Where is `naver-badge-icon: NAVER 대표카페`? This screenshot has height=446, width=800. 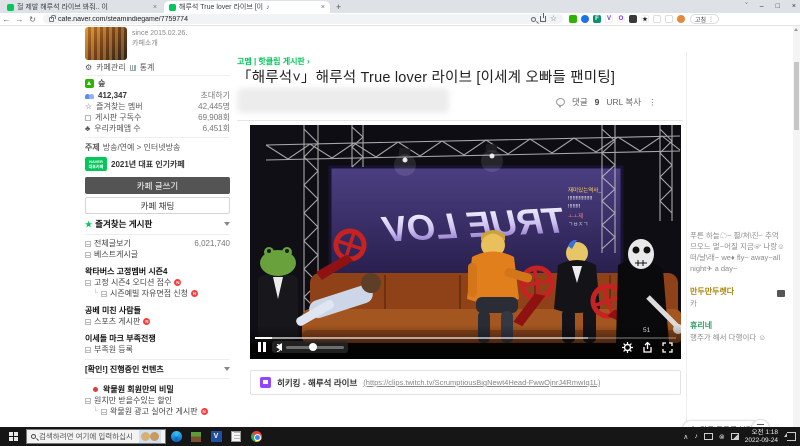 naver-badge-icon: NAVER 대표카페 is located at coordinates (96, 164).